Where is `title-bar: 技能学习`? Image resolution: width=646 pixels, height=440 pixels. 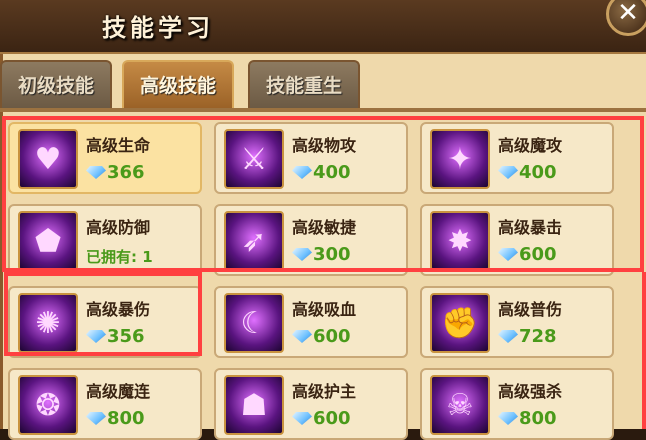 title-bar: 技能学习 is located at coordinates (323, 27).